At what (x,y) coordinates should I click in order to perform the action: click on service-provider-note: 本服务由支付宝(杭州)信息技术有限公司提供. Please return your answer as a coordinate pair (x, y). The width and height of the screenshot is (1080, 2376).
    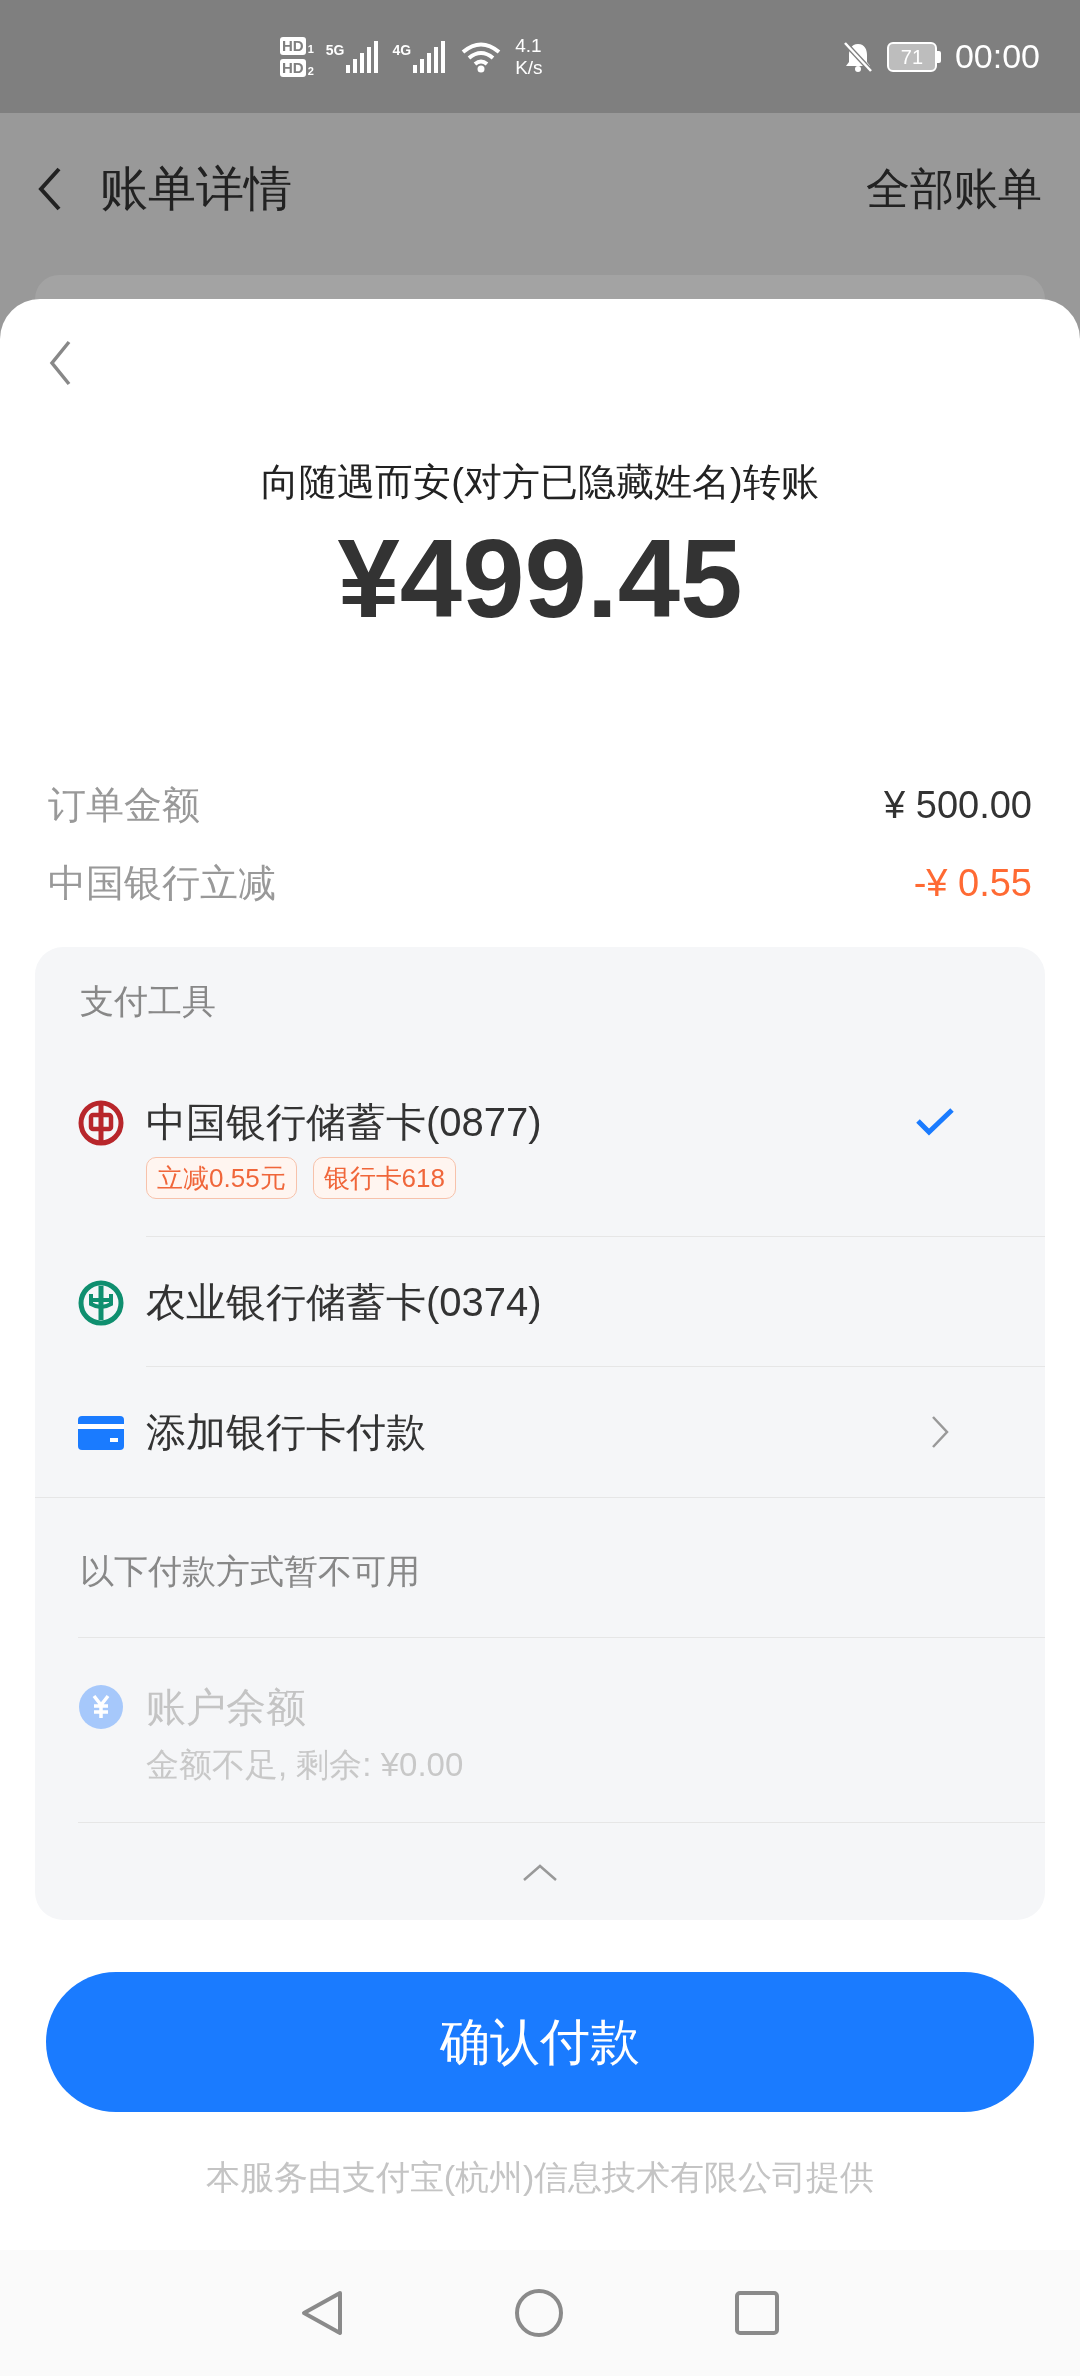
    Looking at the image, I should click on (540, 2177).